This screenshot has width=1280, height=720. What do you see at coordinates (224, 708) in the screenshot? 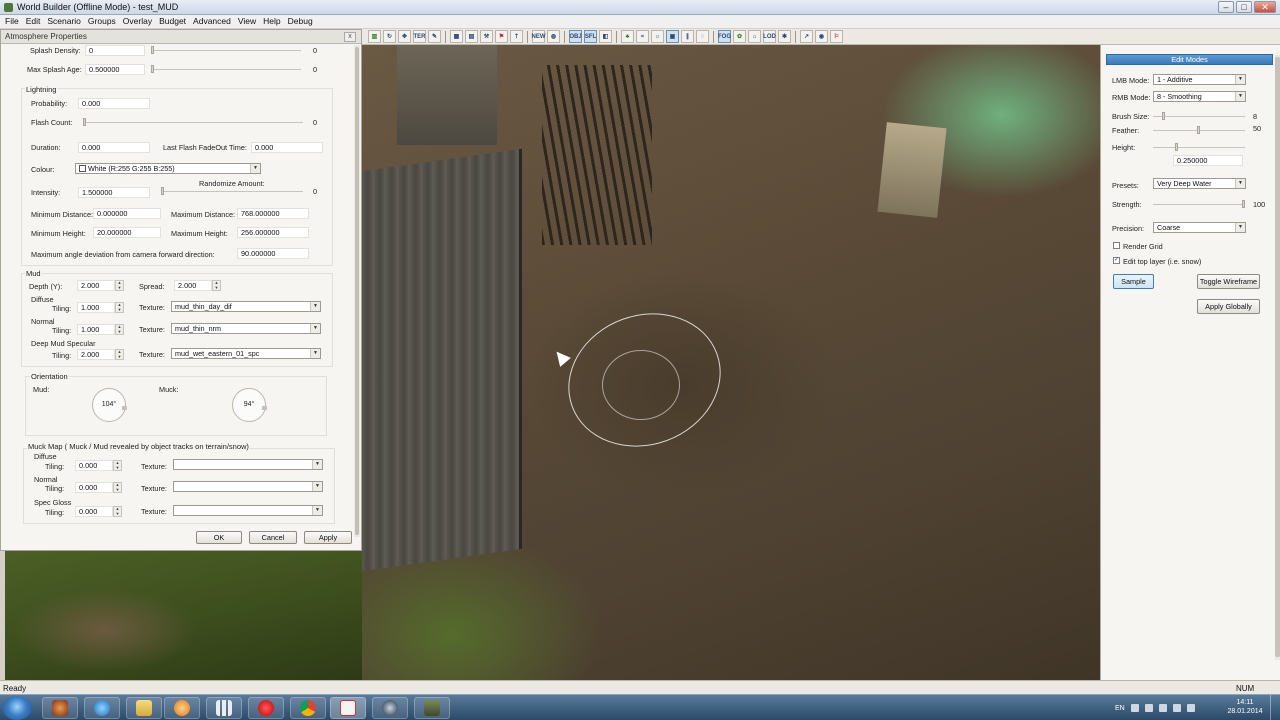
I see `taskbar-apps-icon` at bounding box center [224, 708].